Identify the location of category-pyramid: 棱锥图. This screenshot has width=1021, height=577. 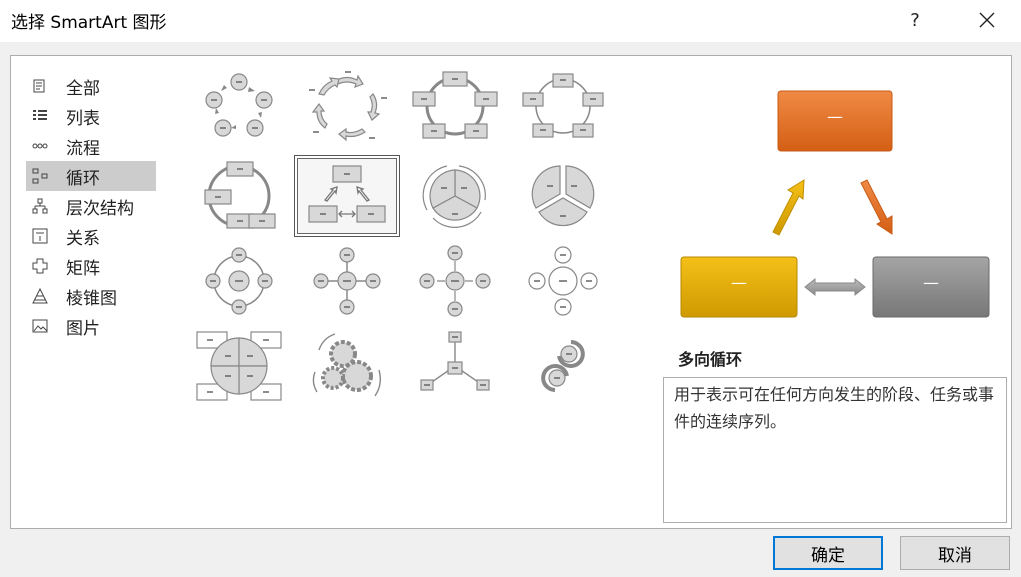
(91, 296).